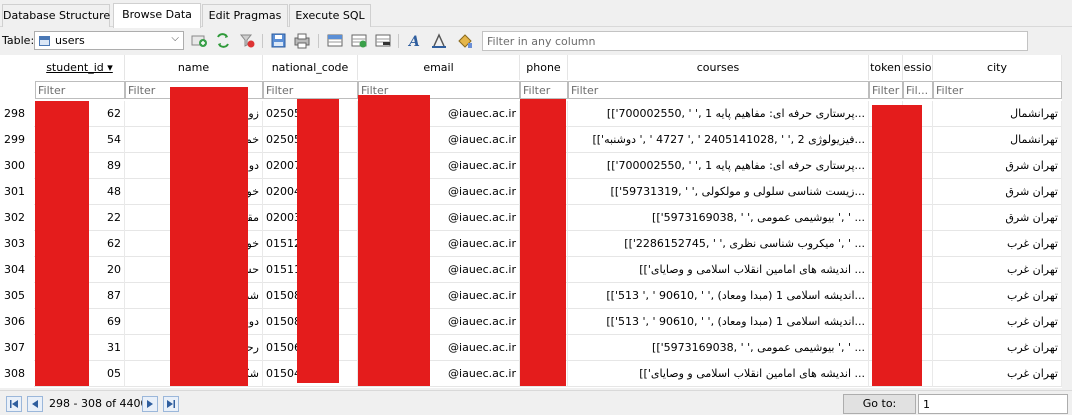  What do you see at coordinates (247, 40) in the screenshot?
I see `filter-clear-icon` at bounding box center [247, 40].